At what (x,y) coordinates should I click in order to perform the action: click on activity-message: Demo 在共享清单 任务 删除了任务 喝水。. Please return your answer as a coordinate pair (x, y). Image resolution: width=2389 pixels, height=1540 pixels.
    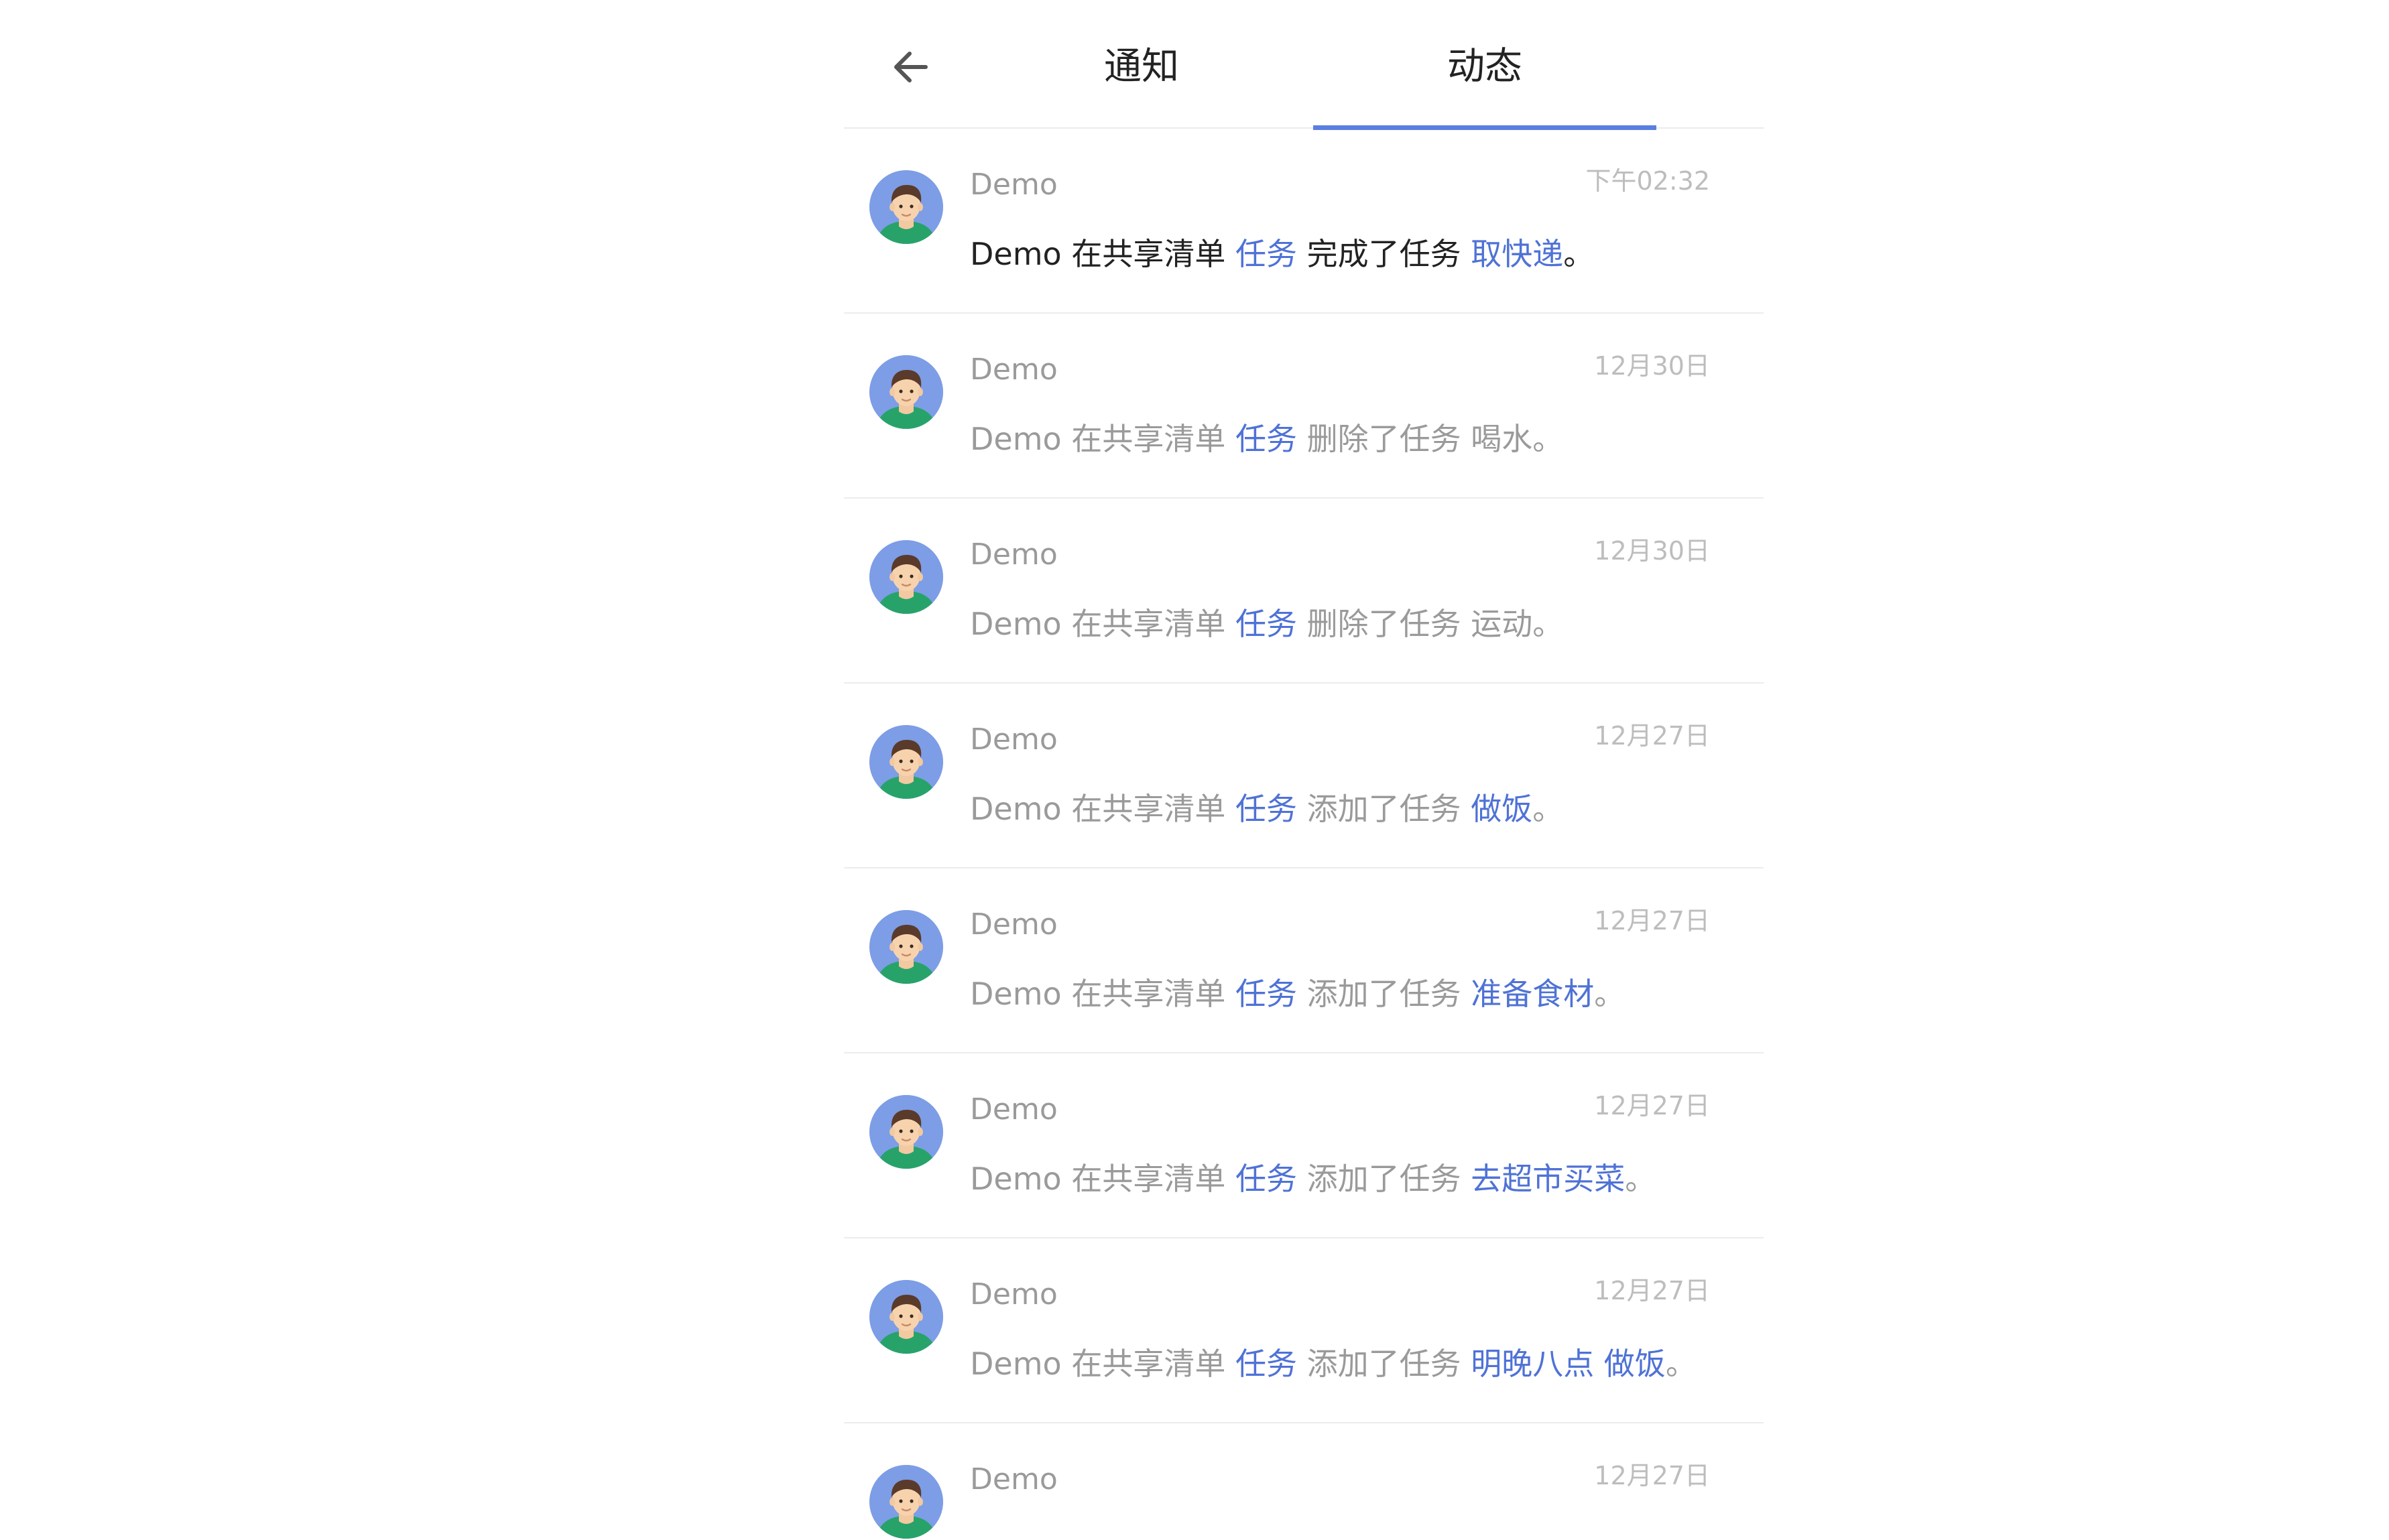
    Looking at the image, I should click on (1266, 439).